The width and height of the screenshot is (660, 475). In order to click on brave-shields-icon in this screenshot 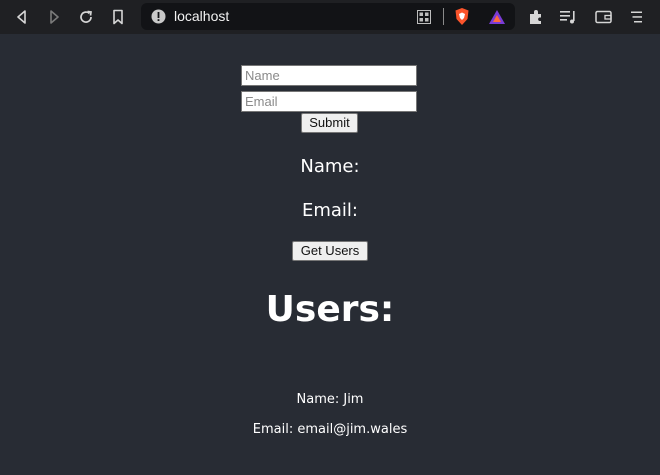, I will do `click(462, 18)`.